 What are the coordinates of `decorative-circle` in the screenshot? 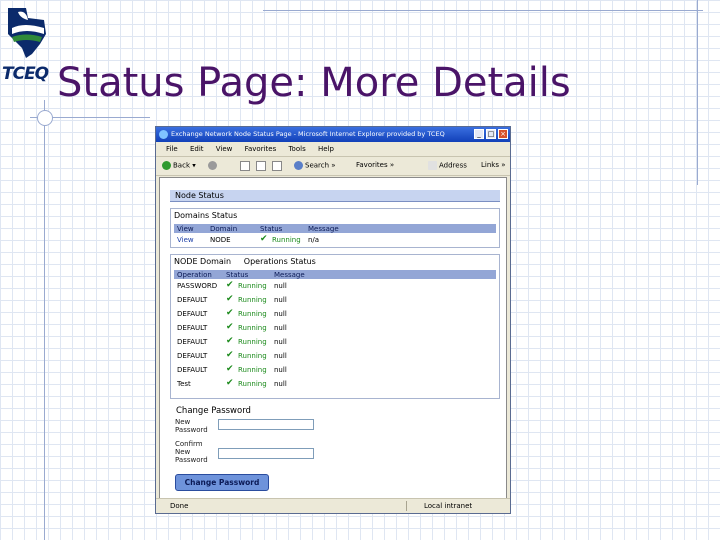 It's located at (45, 118).